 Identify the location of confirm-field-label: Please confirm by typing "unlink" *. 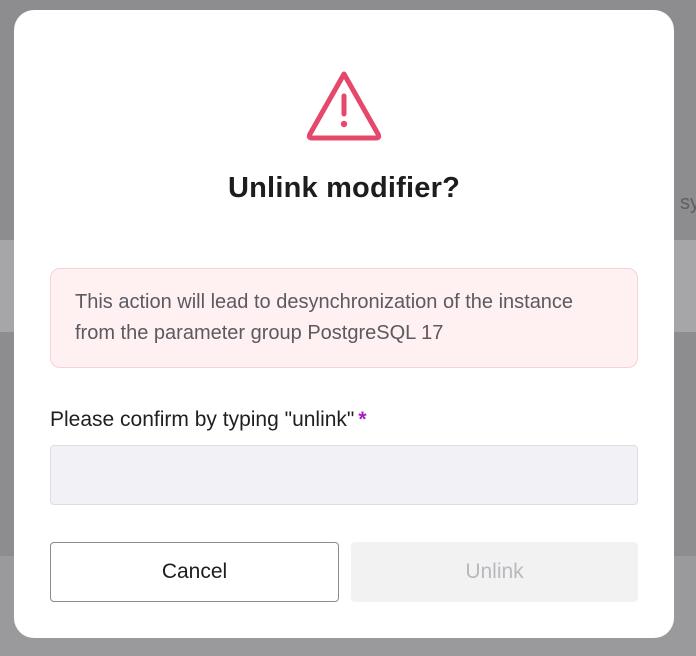
(208, 420).